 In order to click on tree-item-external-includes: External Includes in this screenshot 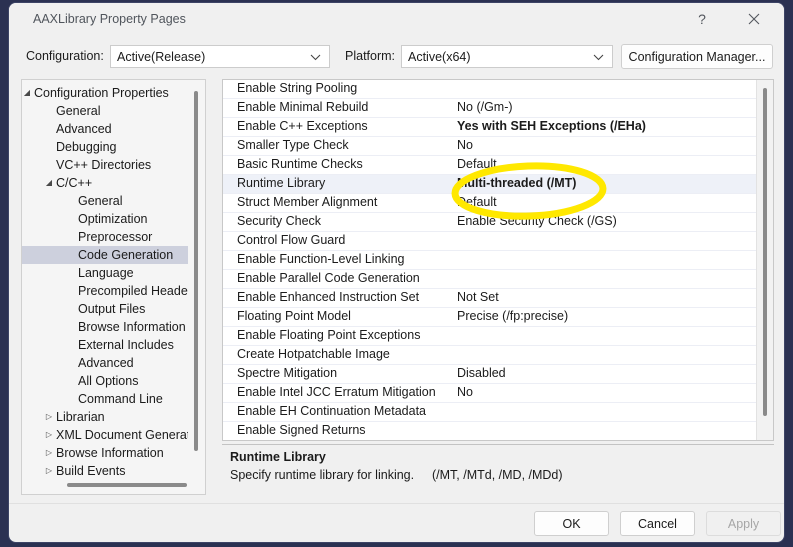, I will do `click(105, 345)`.